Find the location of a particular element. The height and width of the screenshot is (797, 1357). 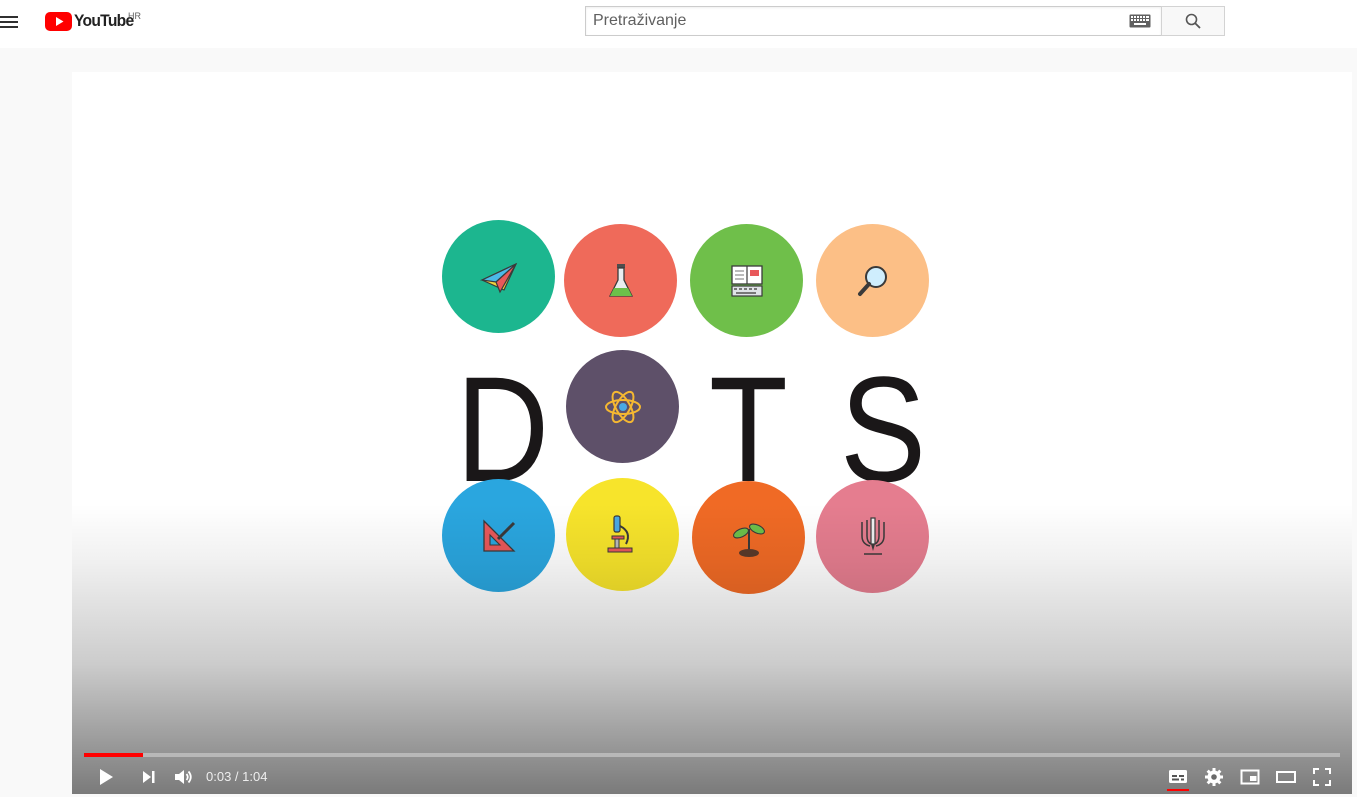

fullscreen-icon is located at coordinates (1322, 777).